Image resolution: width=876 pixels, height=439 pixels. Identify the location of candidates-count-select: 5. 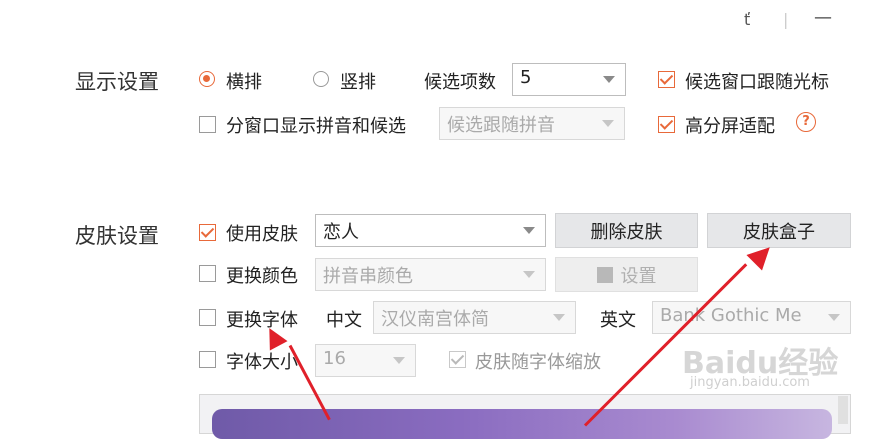
(569, 79).